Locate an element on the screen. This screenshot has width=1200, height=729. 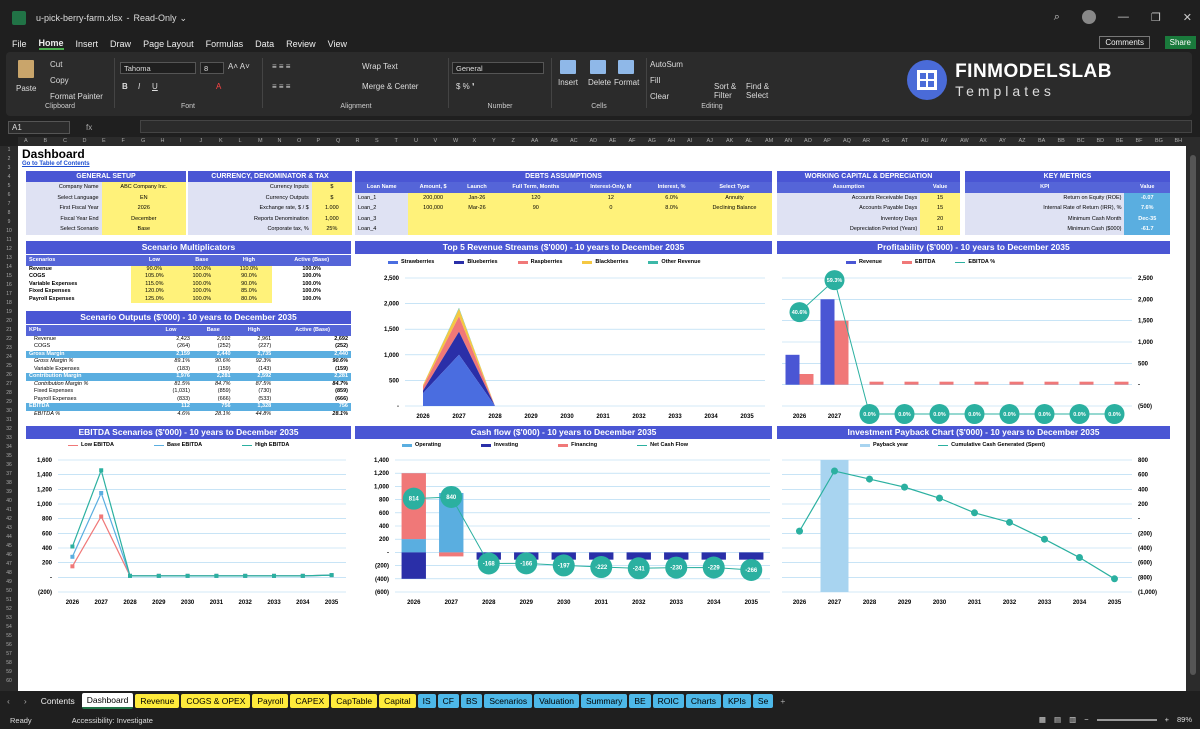
sheet-tab: BE is located at coordinates (640, 701).